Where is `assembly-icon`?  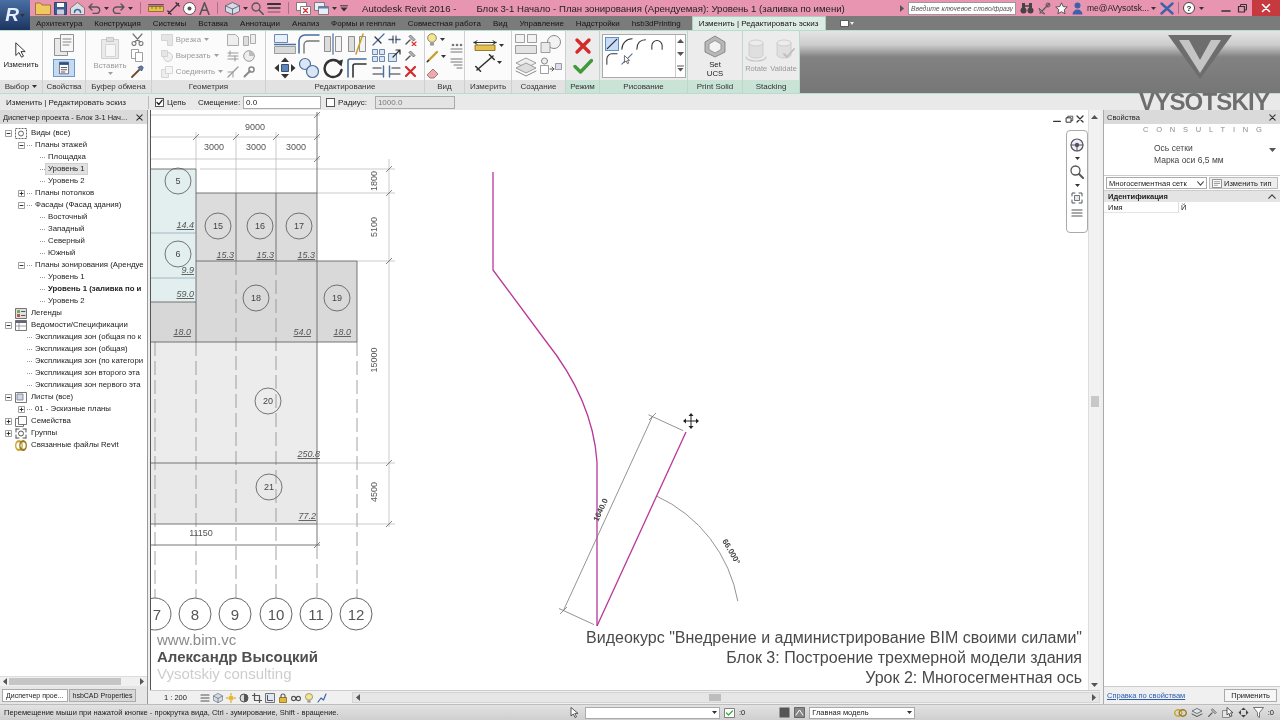 assembly-icon is located at coordinates (551, 44).